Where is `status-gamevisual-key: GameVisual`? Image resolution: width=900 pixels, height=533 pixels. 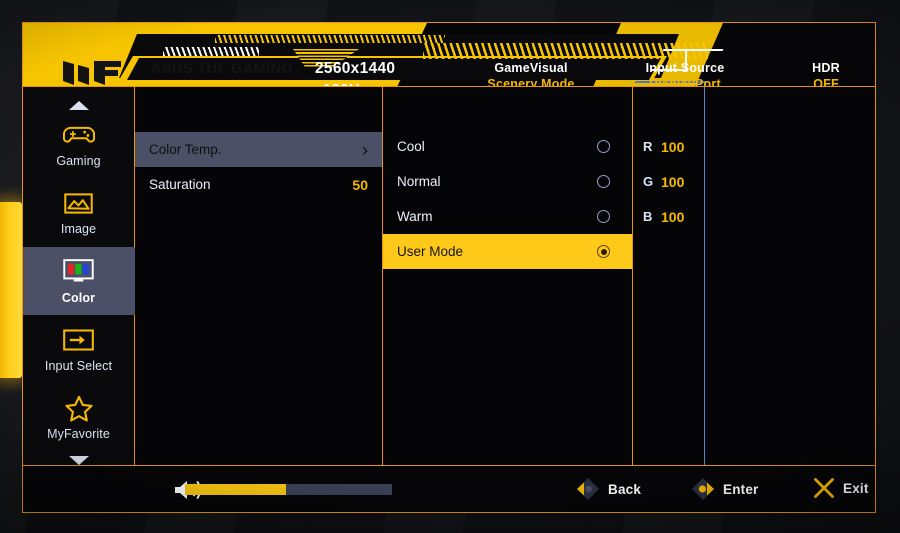 status-gamevisual-key: GameVisual is located at coordinates (531, 68).